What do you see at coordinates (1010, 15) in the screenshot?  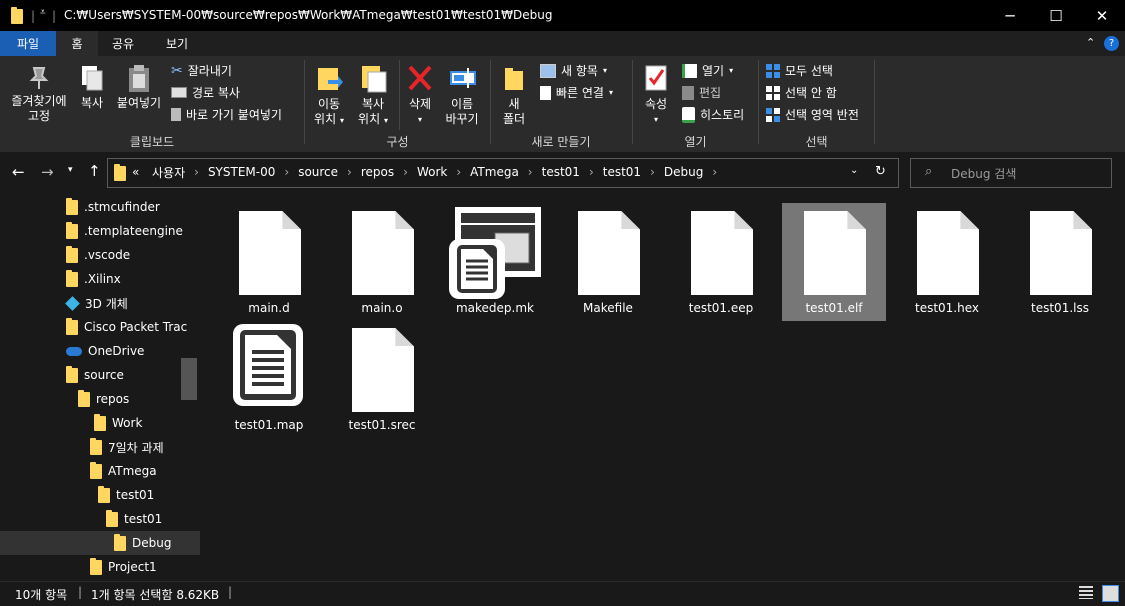 I see `minimize-button: ─` at bounding box center [1010, 15].